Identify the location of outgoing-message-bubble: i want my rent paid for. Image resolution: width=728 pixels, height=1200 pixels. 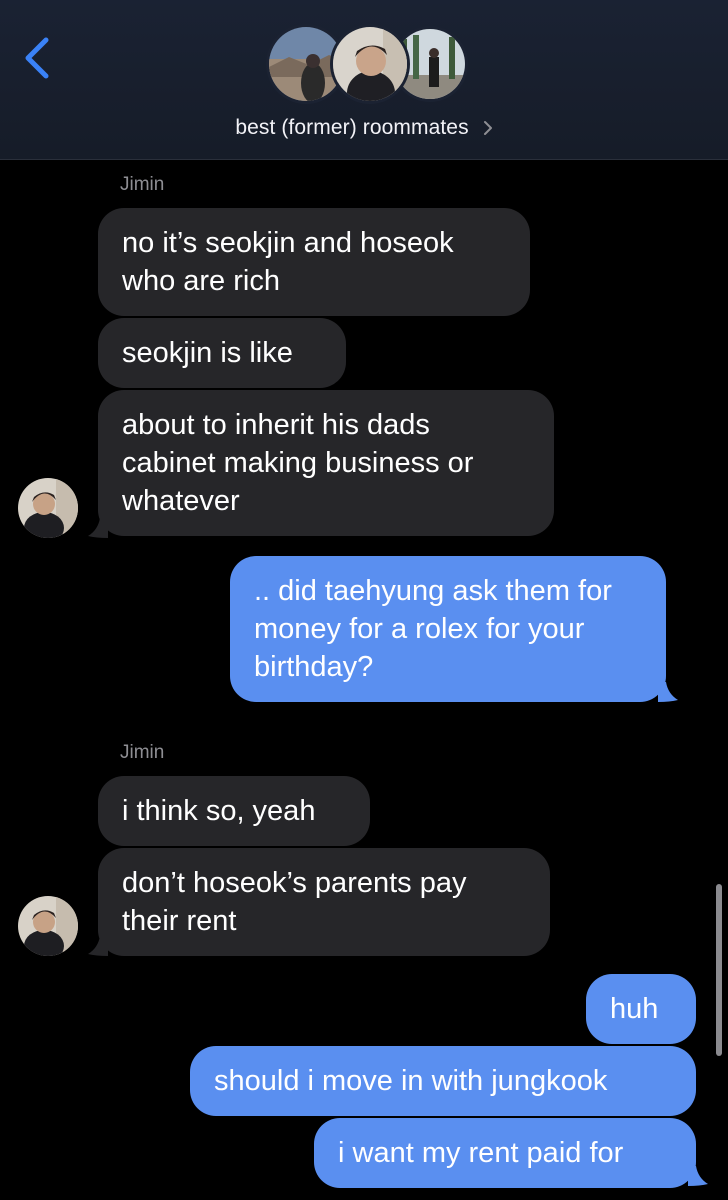
(505, 1153).